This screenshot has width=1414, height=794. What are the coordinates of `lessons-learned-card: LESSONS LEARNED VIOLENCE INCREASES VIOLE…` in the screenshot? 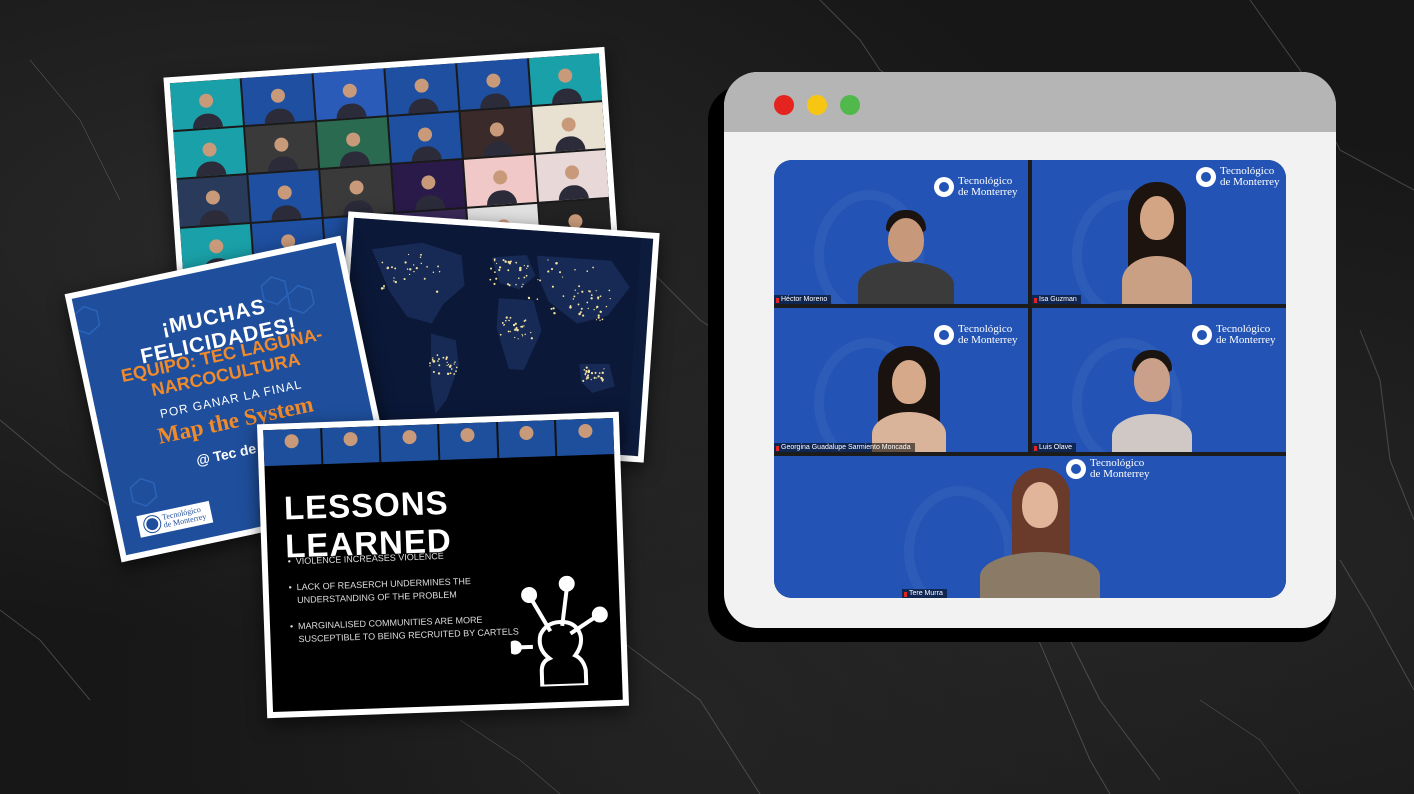 It's located at (443, 565).